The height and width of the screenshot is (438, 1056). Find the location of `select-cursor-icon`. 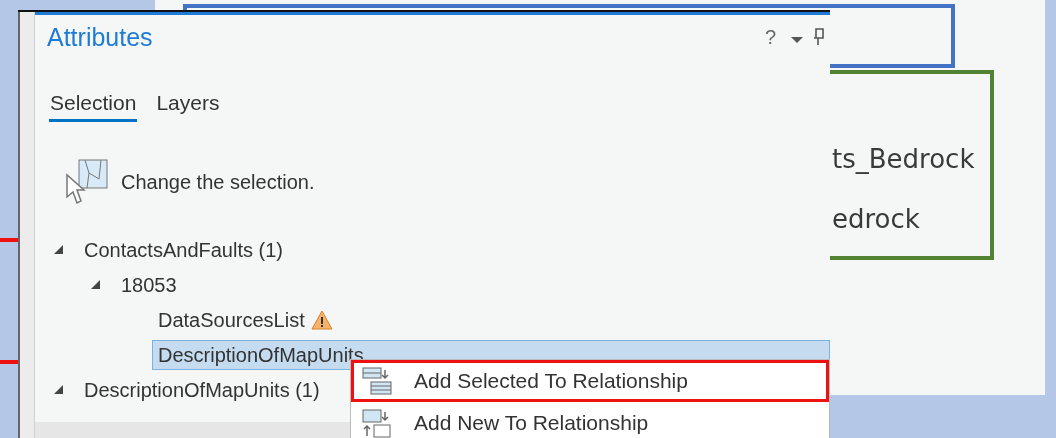

select-cursor-icon is located at coordinates (87, 182).